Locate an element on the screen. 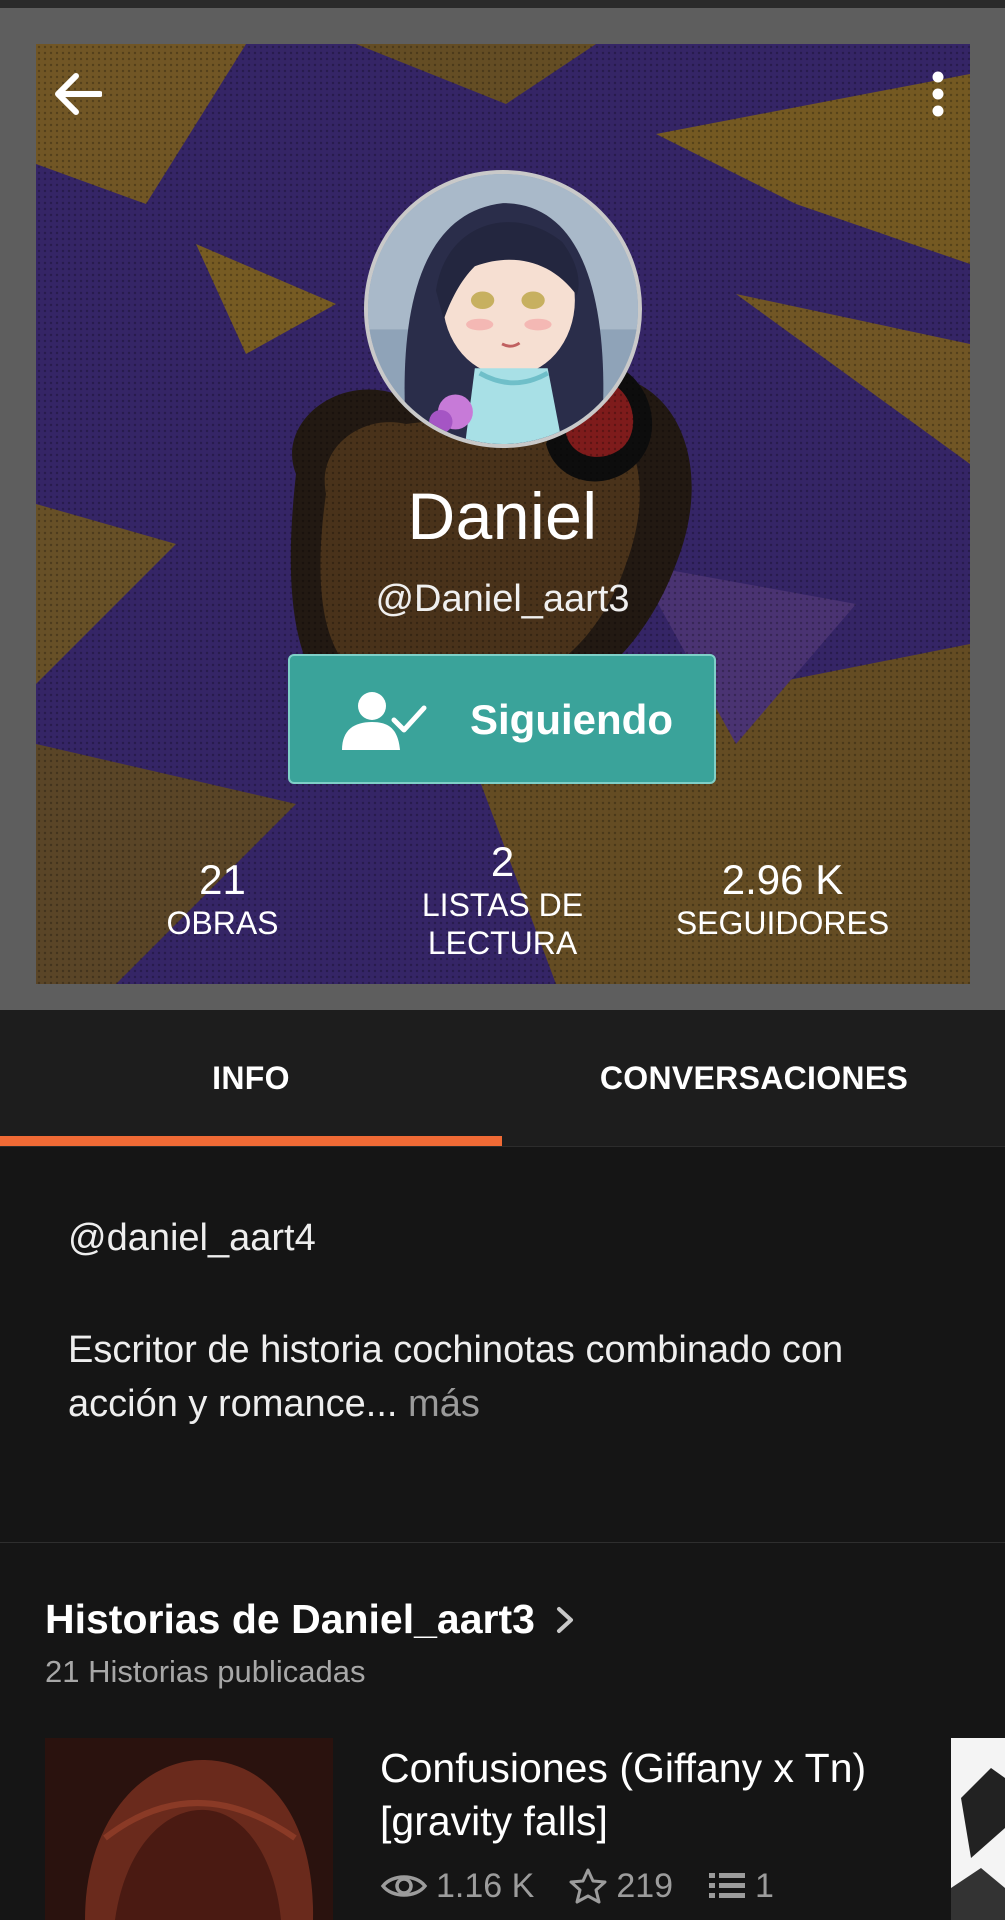 The width and height of the screenshot is (1005, 1920). profile-tabs: INFO CONVERSACIONES is located at coordinates (502, 1078).